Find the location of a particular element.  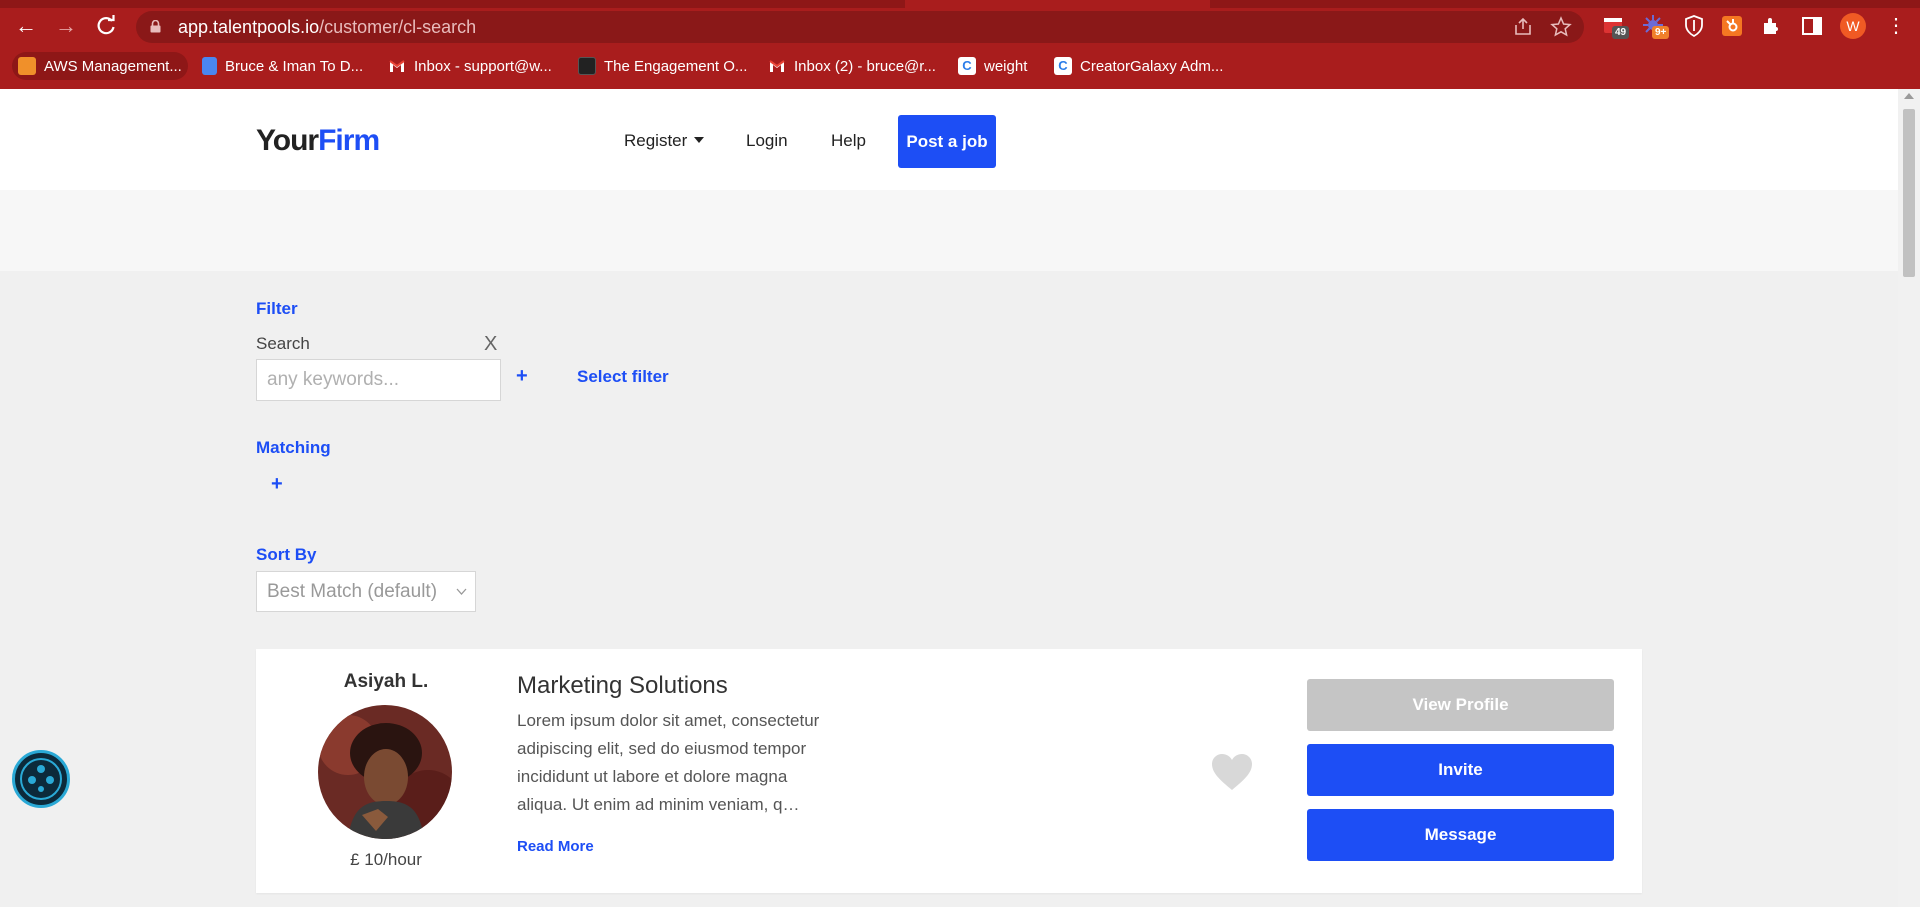

search-label: Search is located at coordinates (283, 343).